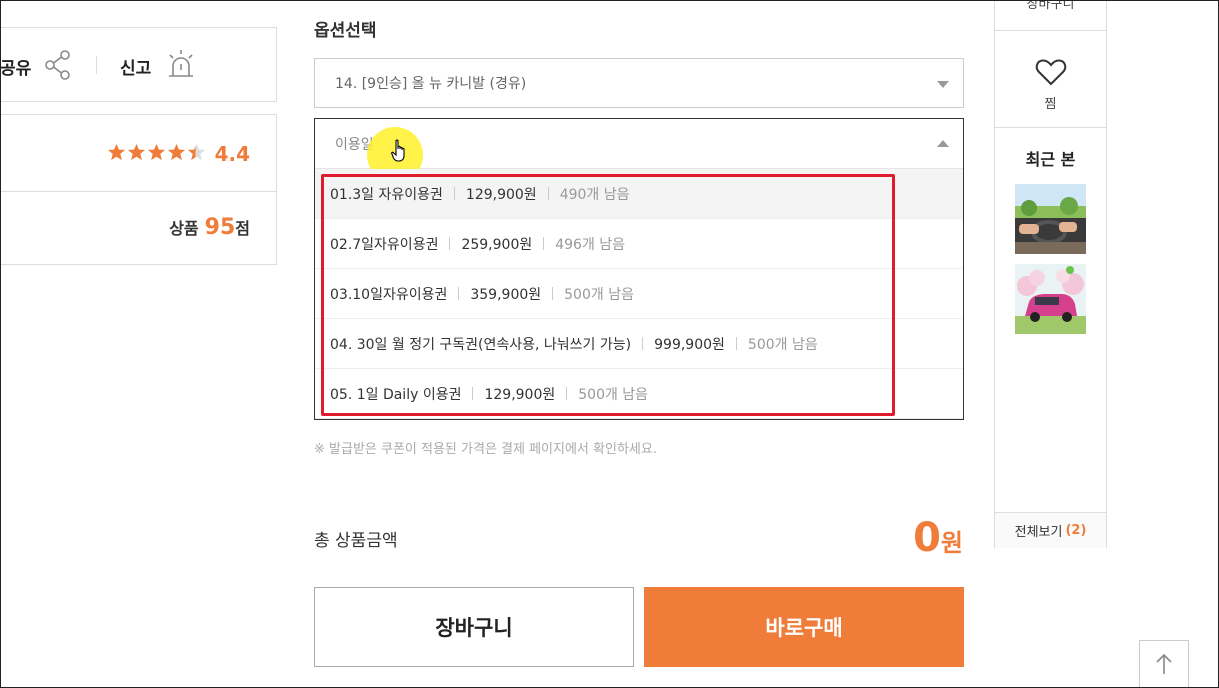 This screenshot has height=688, width=1219. I want to click on star-half-icon, so click(196, 152).